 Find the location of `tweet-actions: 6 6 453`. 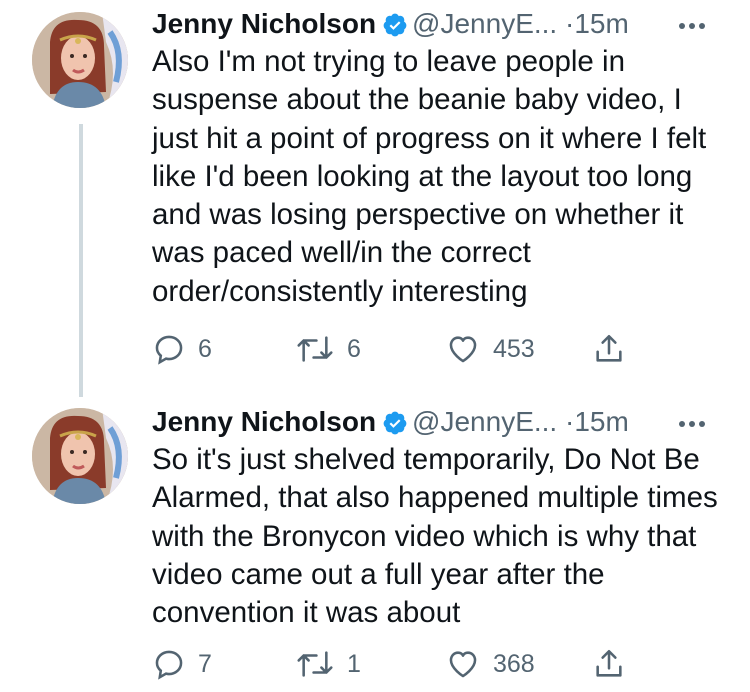

tweet-actions: 6 6 453 is located at coordinates (402, 349).